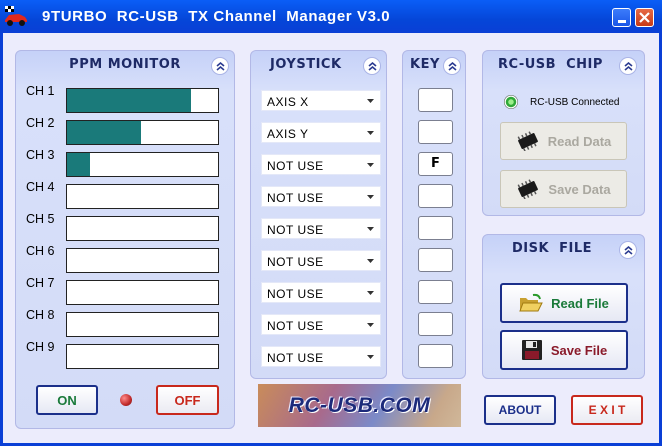  I want to click on read-file-button: Read File, so click(564, 303).